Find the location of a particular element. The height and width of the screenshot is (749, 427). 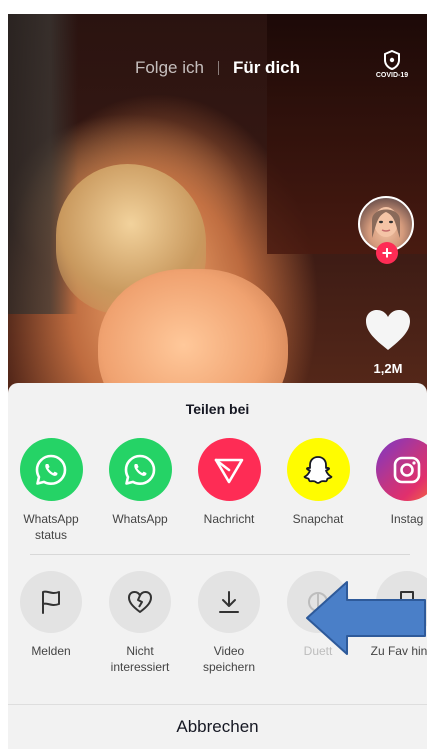

shield-icon is located at coordinates (392, 60).